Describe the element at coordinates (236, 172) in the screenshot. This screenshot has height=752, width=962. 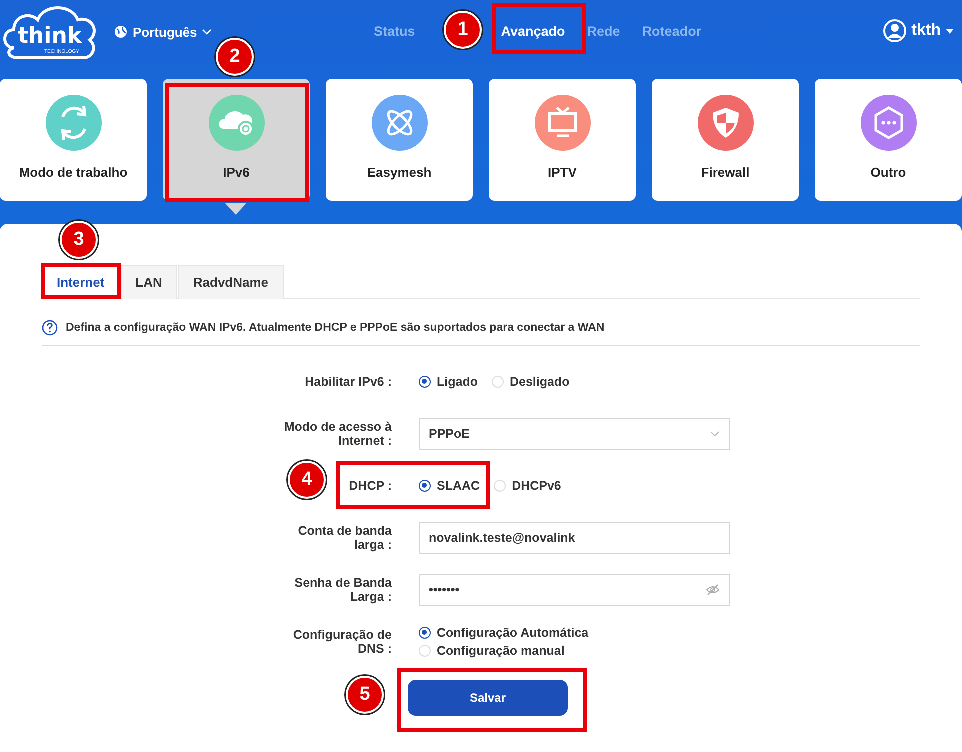
I see `card-label: IPv6` at that location.